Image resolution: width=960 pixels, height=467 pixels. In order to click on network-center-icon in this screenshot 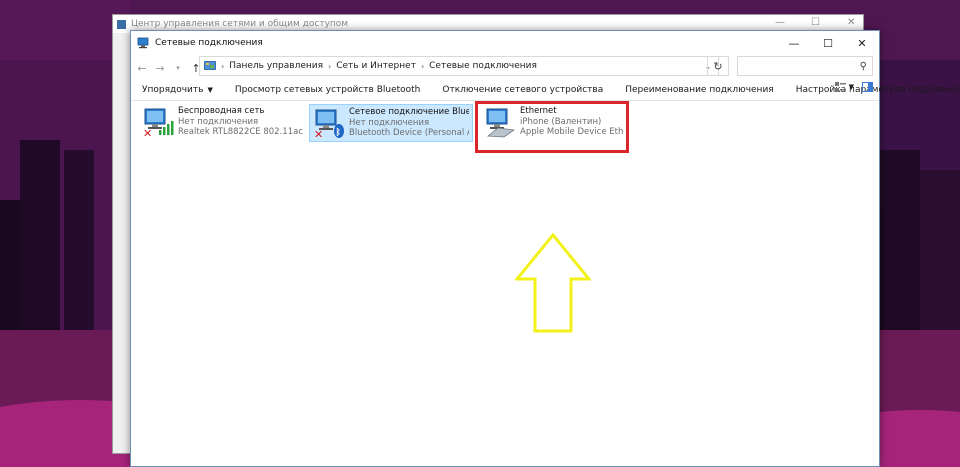, I will do `click(121, 24)`.